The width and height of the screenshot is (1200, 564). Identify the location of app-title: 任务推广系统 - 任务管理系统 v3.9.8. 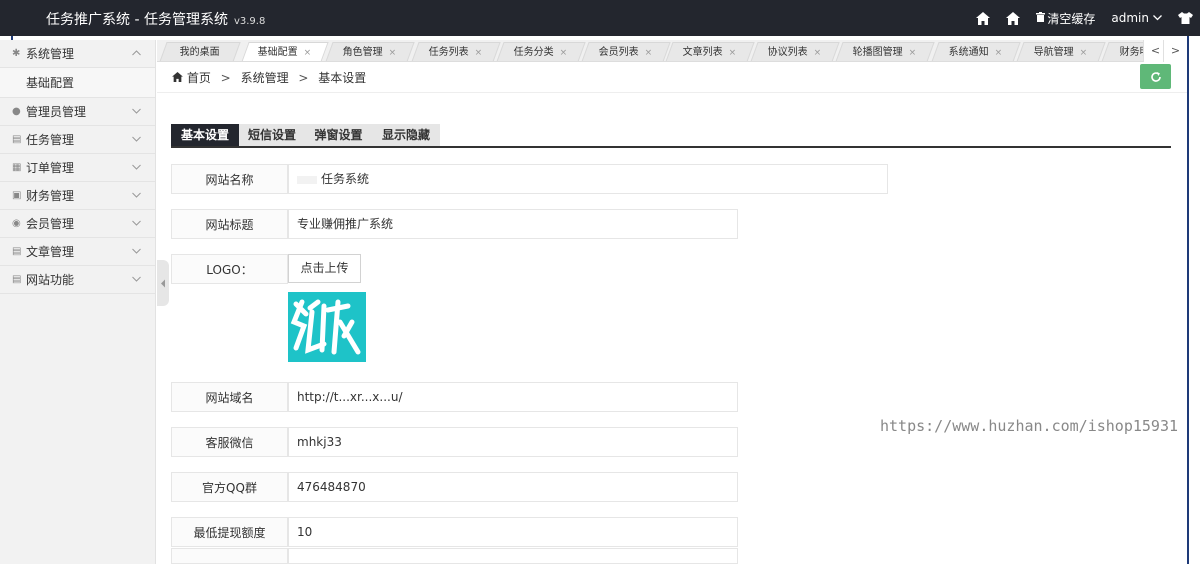
(155, 19).